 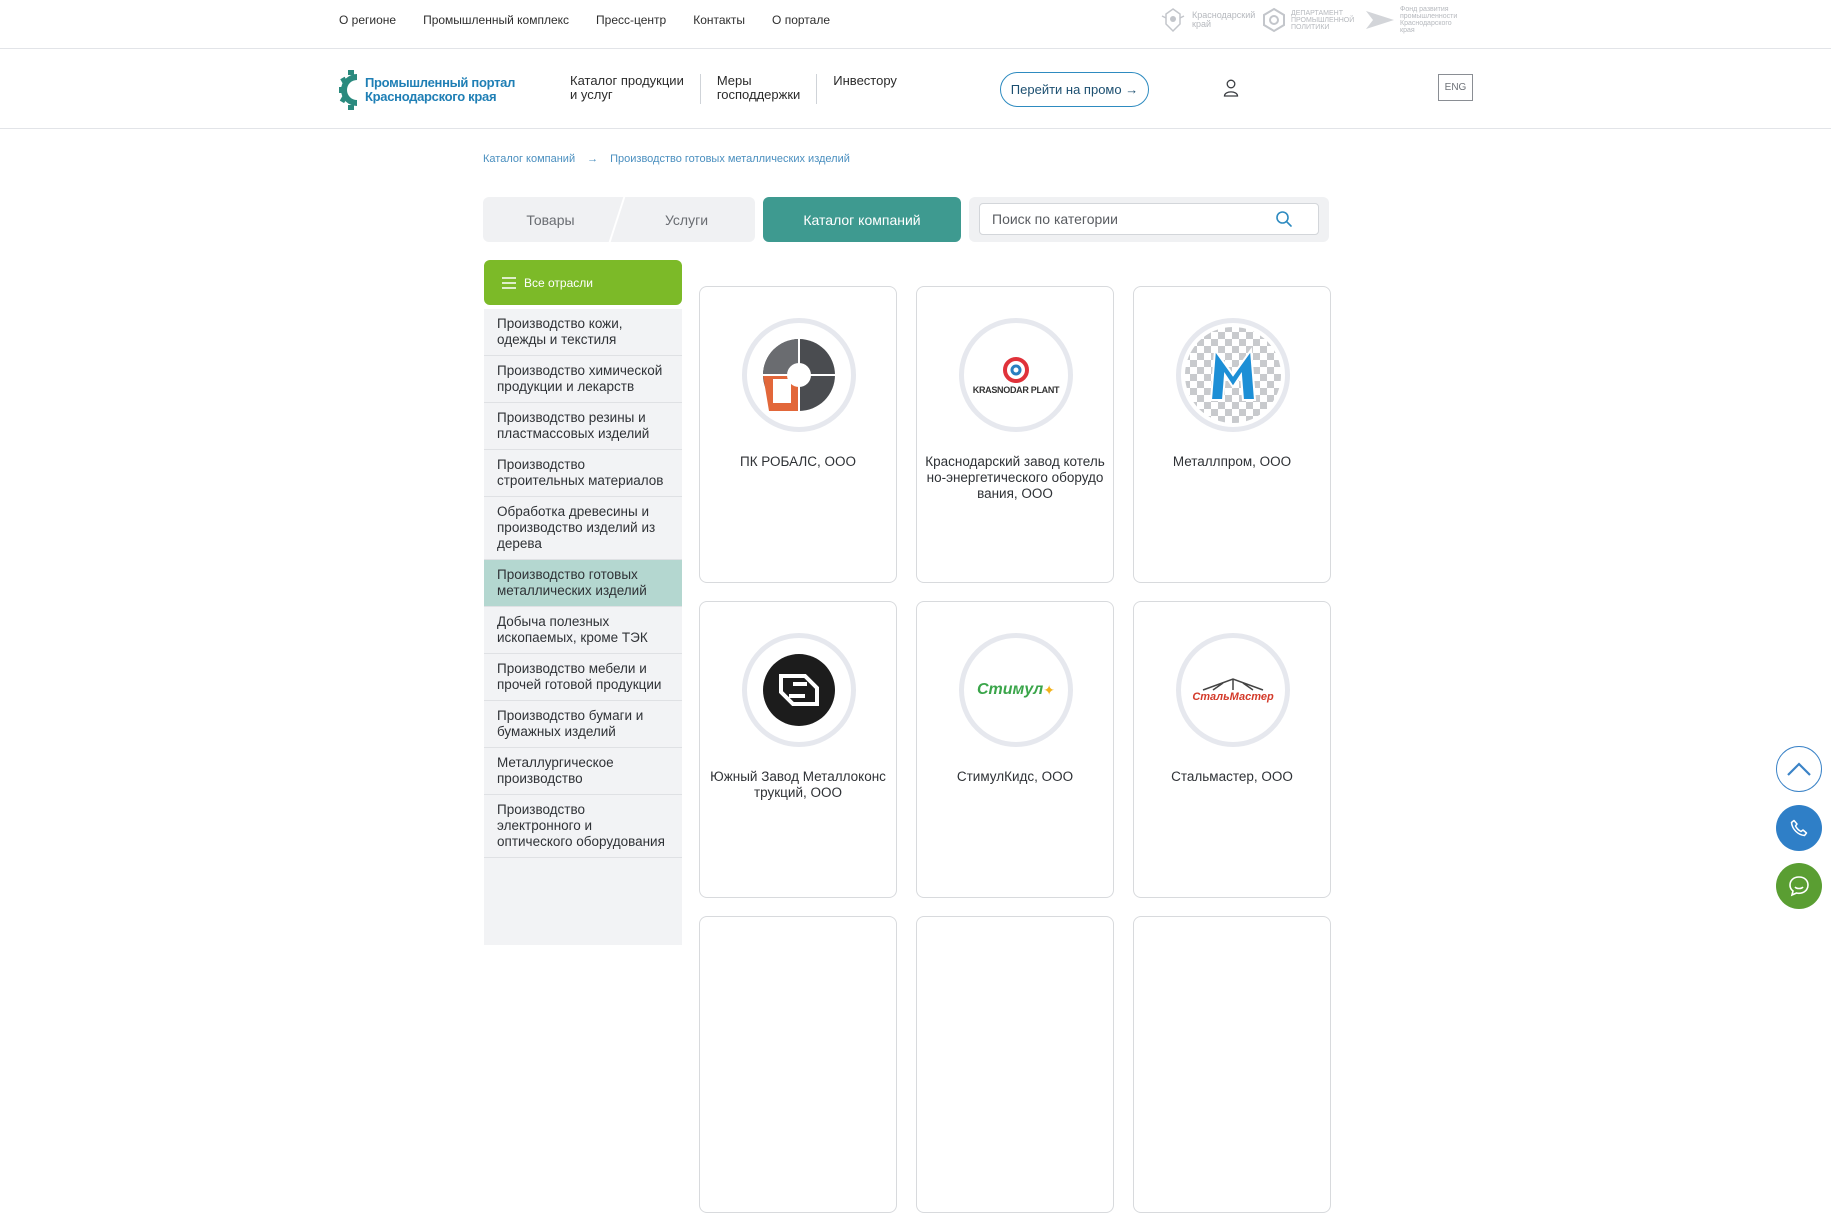 I want to click on menu-icon, so click(x=509, y=282).